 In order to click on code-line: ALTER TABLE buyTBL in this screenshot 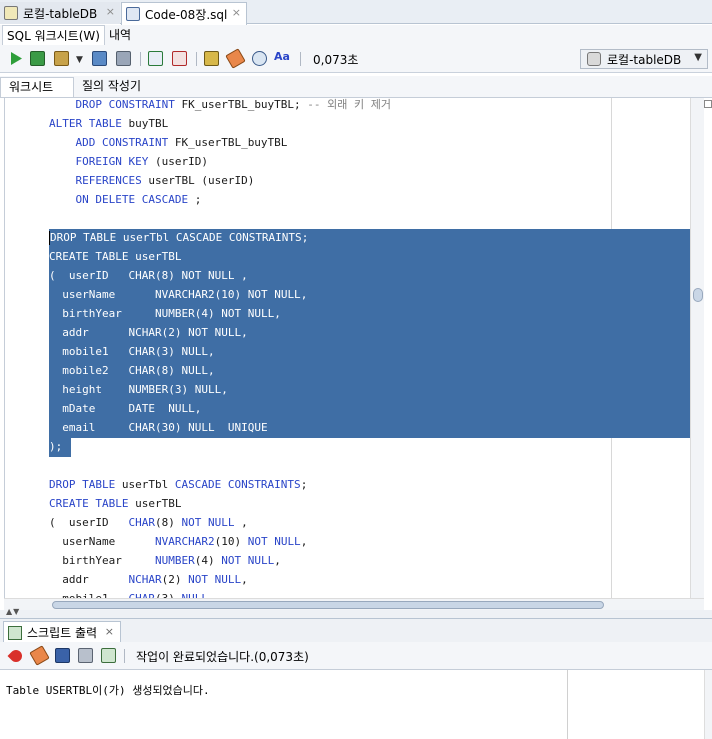, I will do `click(220, 123)`.